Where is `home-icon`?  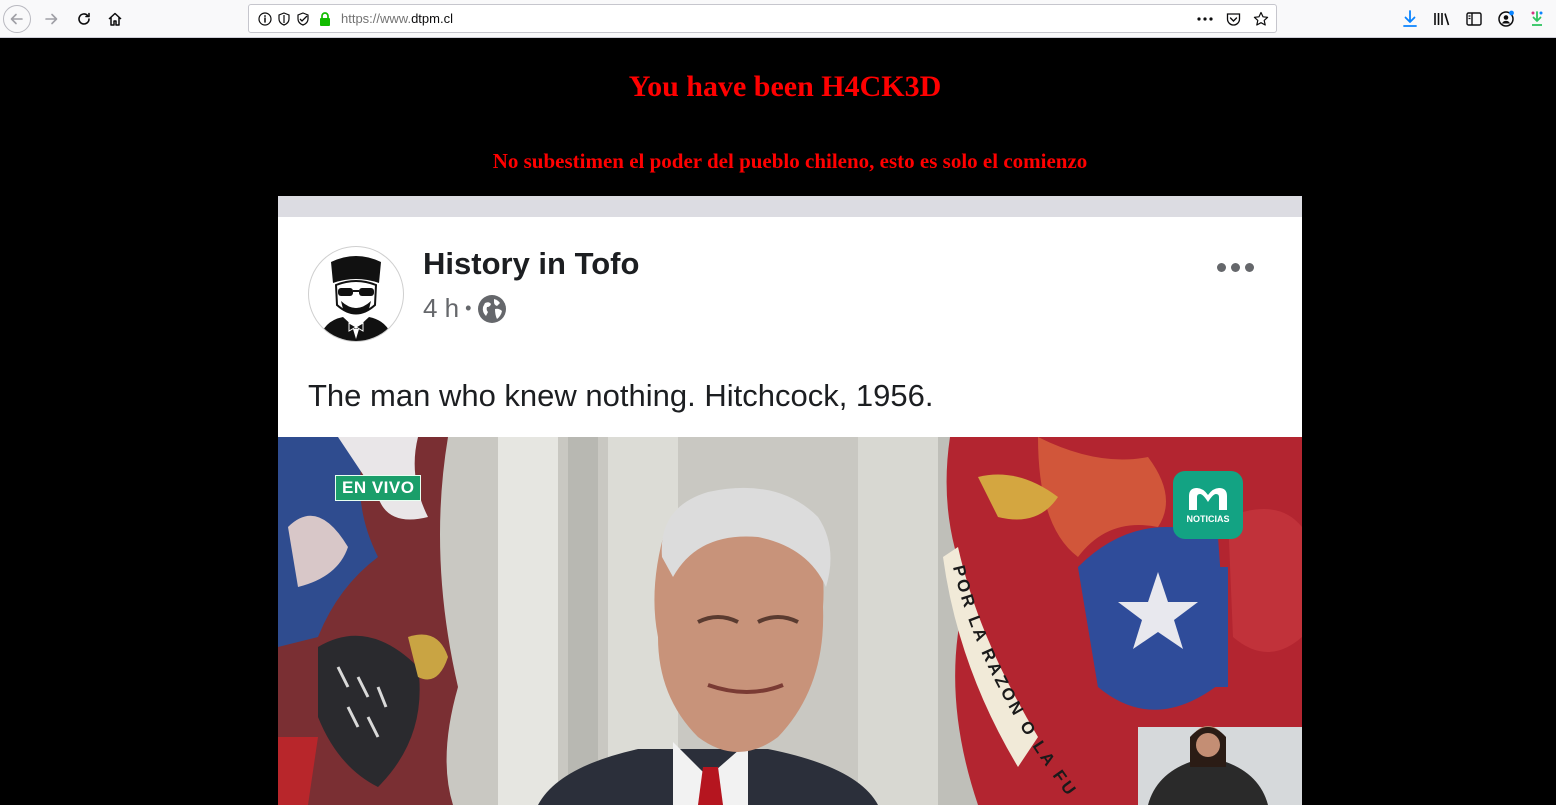 home-icon is located at coordinates (115, 19).